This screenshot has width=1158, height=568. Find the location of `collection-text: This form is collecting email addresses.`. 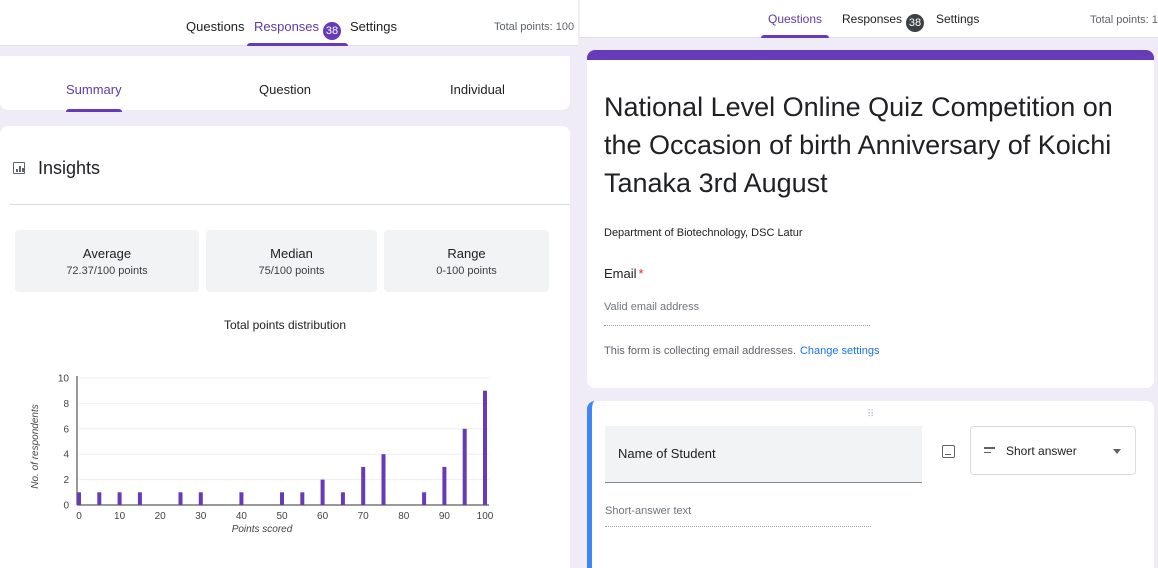

collection-text: This form is collecting email addresses. is located at coordinates (700, 351).